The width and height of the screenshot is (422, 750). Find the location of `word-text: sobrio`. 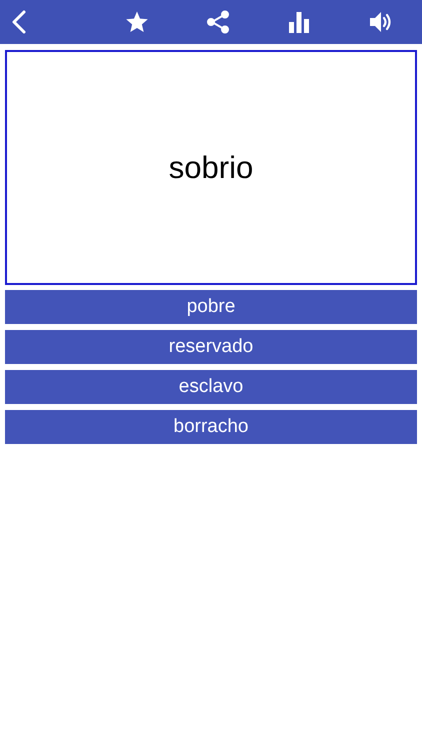

word-text: sobrio is located at coordinates (211, 168).